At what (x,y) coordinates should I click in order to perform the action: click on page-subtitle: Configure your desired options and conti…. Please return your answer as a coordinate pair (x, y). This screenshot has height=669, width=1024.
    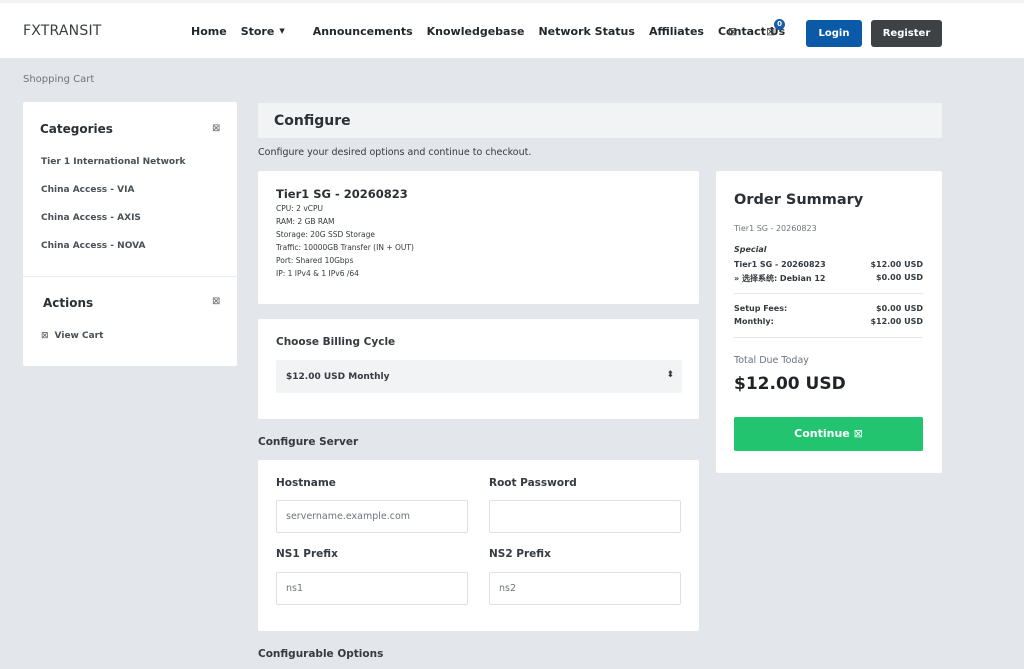
    Looking at the image, I should click on (395, 152).